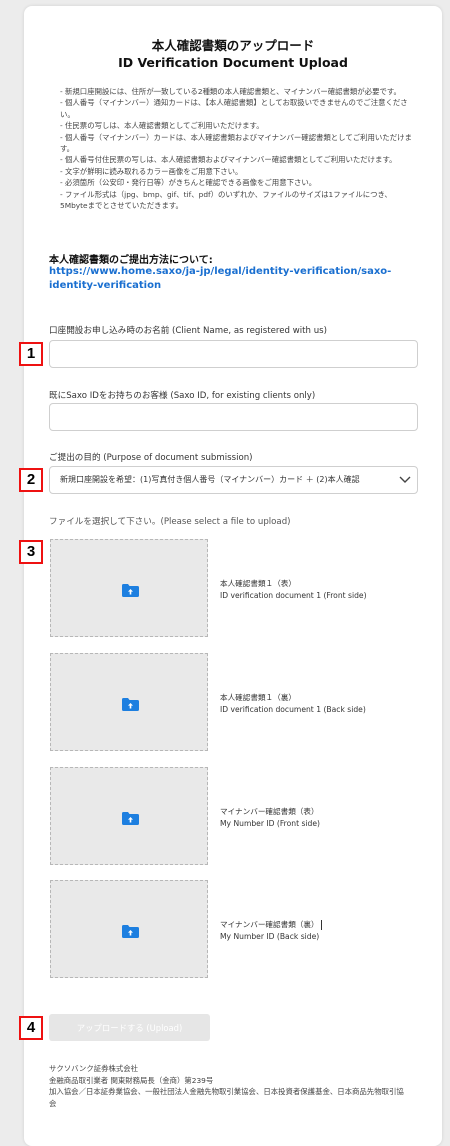 The height and width of the screenshot is (1146, 450). I want to click on doc-4-label-ja: マイナンバー確認書類（裏）, so click(269, 924).